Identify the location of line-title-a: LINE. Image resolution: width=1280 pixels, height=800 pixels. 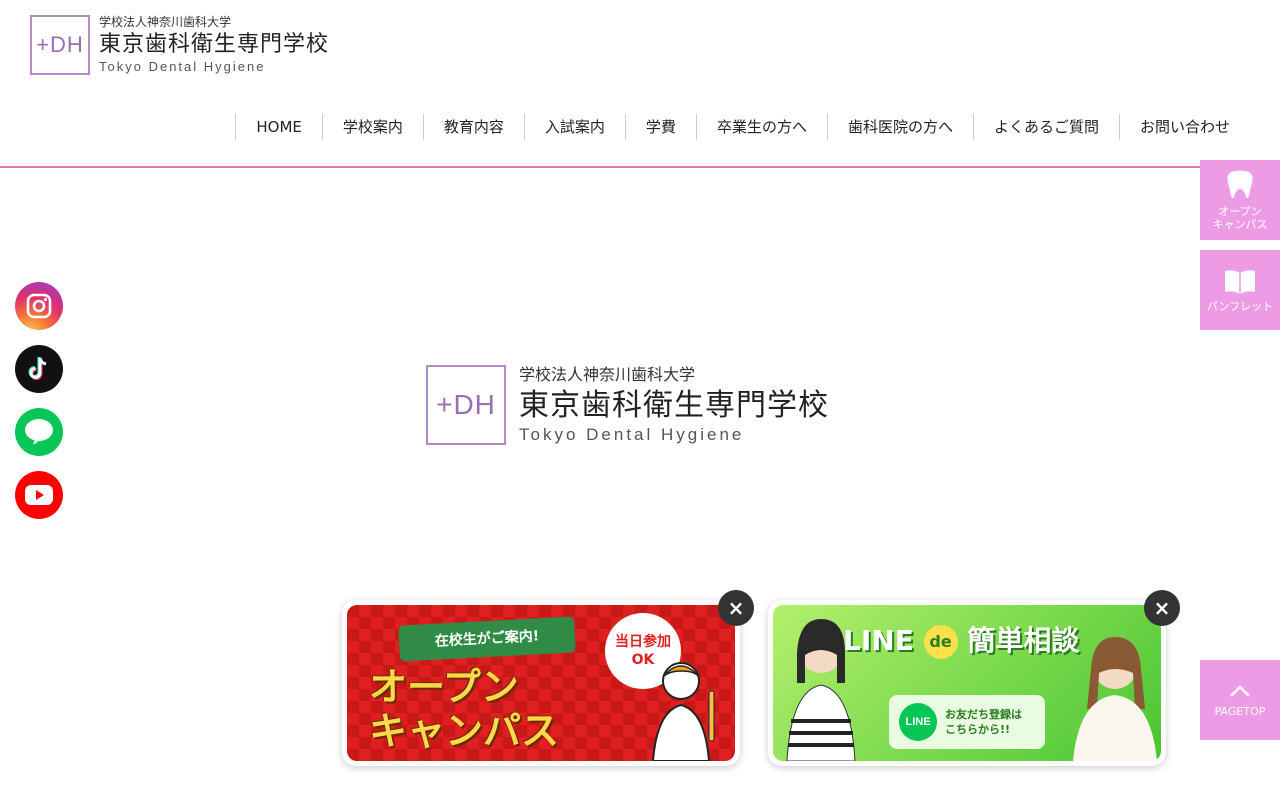
(878, 640).